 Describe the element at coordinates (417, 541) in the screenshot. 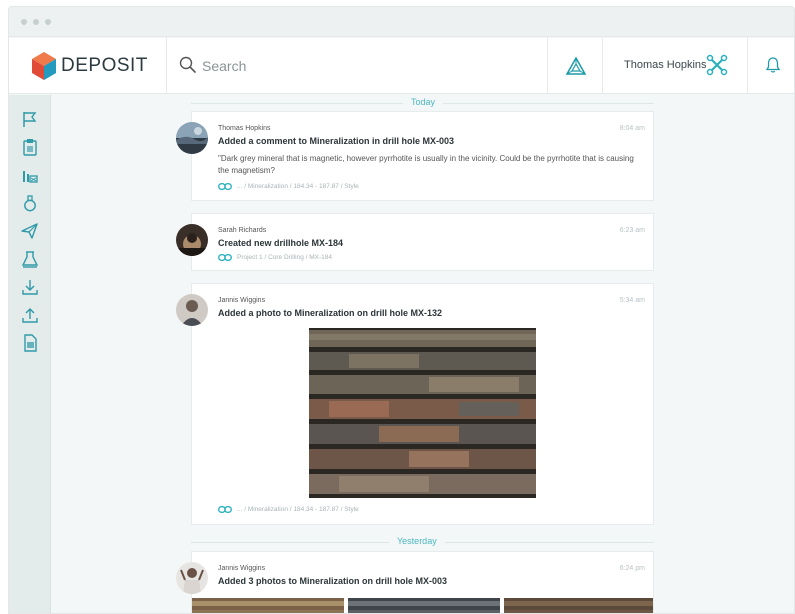

I see `day-label-yesterday: Yesterday` at that location.